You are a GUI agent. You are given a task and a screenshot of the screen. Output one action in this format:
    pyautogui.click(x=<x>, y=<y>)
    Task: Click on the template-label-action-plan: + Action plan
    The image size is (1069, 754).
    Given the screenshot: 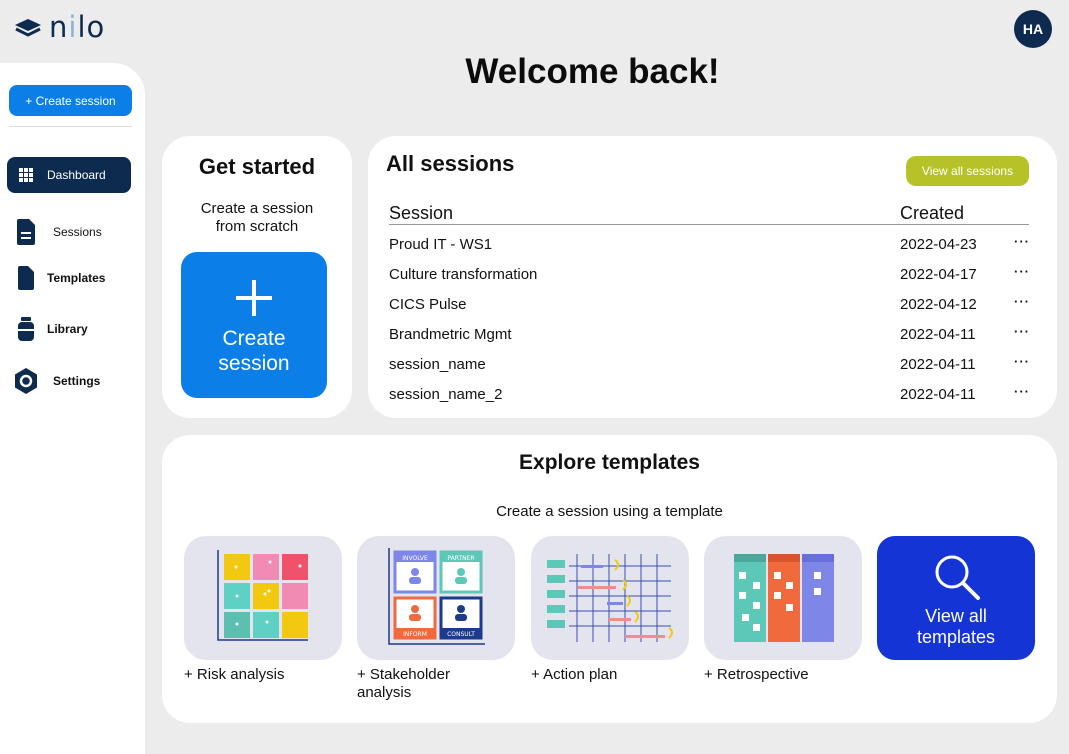 What is the action you would take?
    pyautogui.click(x=616, y=675)
    